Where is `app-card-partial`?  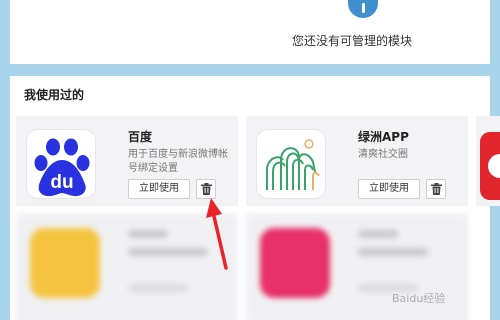 app-card-partial is located at coordinates (488, 161).